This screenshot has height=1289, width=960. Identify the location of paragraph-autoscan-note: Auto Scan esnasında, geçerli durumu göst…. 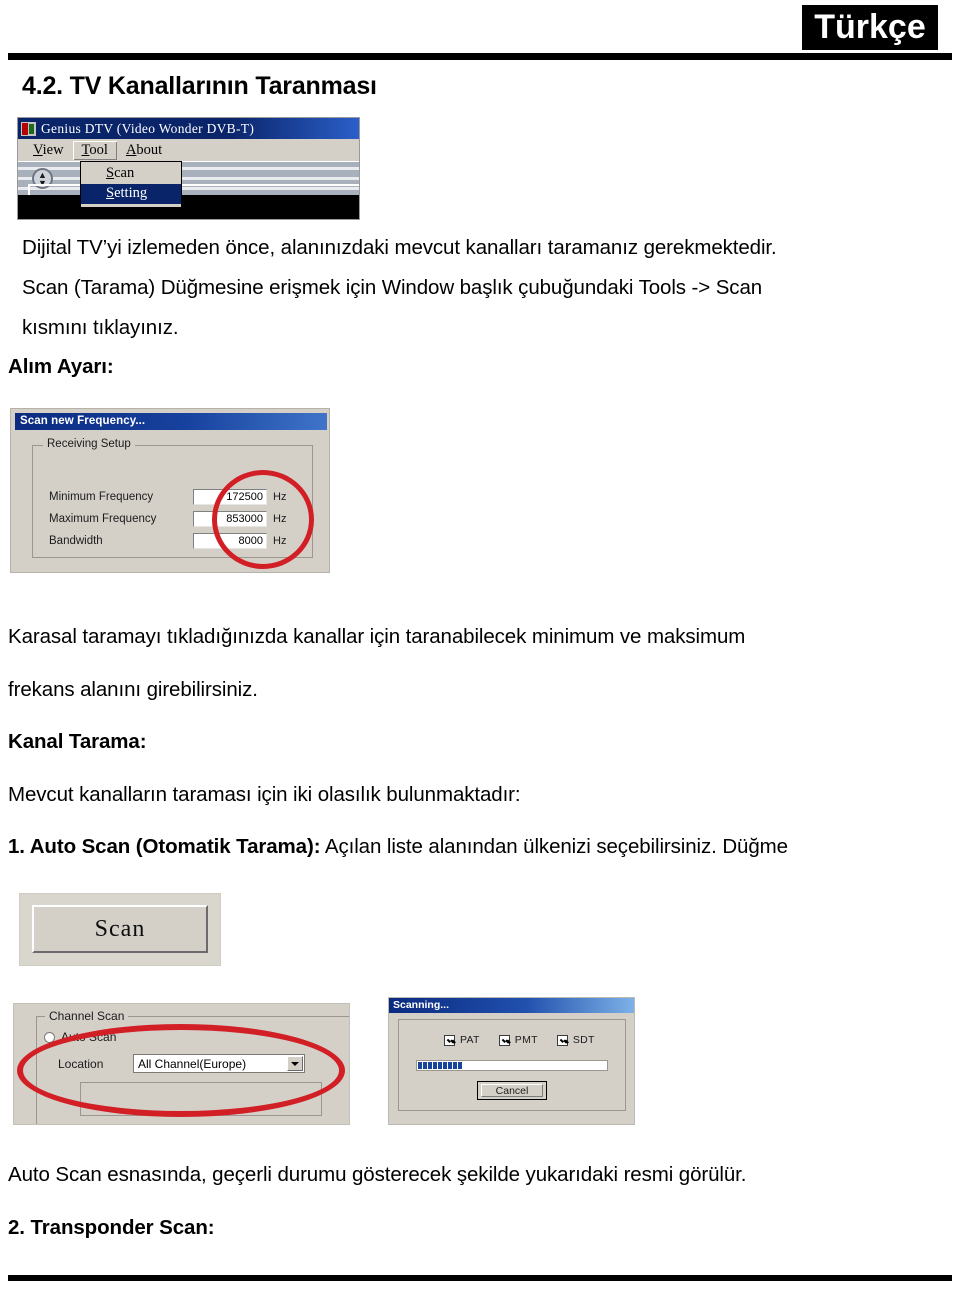
(377, 1174).